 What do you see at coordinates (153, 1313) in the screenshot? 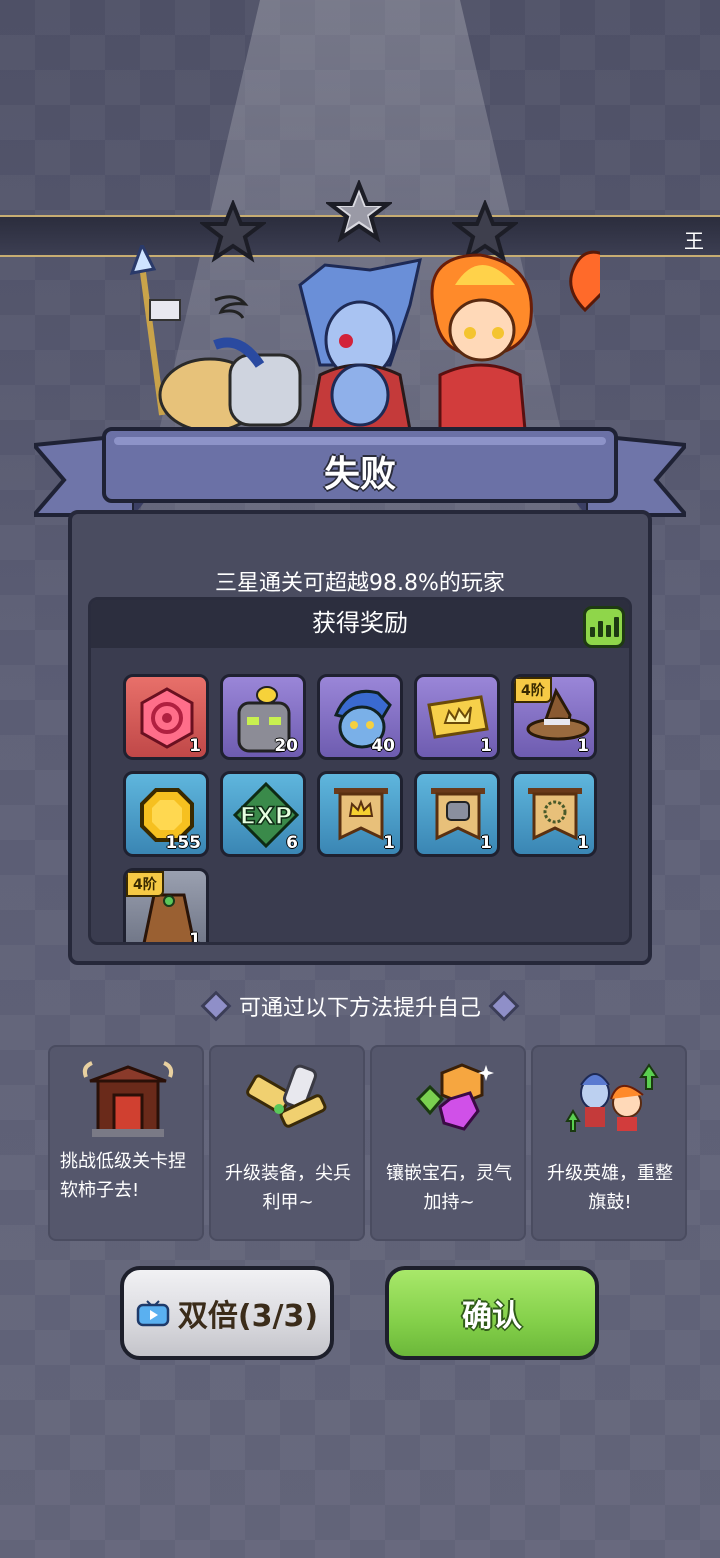
I see `video-ad-icon` at bounding box center [153, 1313].